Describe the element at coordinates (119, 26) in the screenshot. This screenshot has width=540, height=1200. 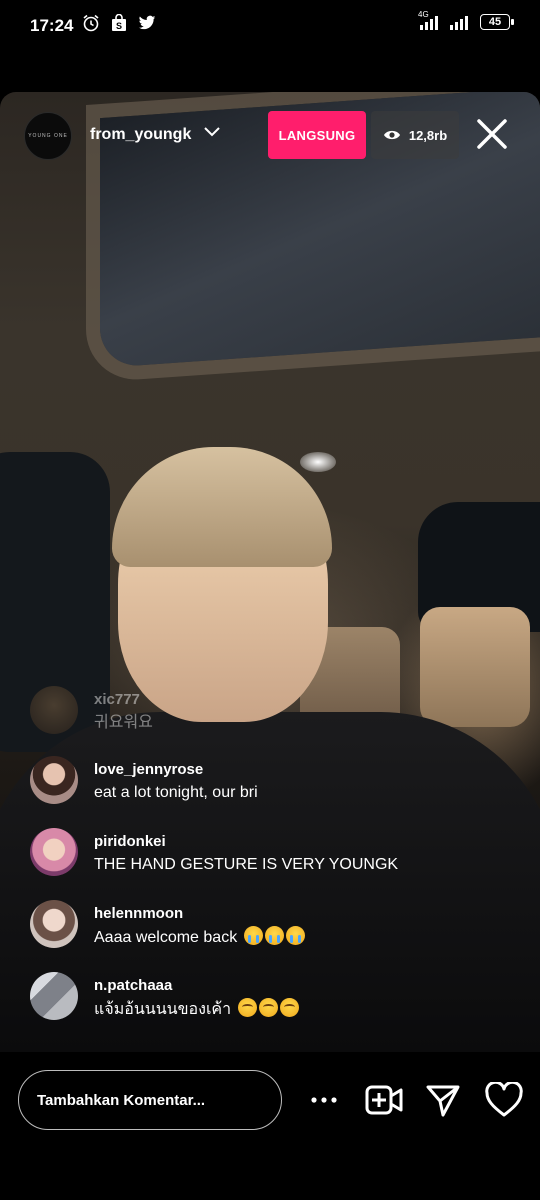
I see `svg-text: S` at that location.